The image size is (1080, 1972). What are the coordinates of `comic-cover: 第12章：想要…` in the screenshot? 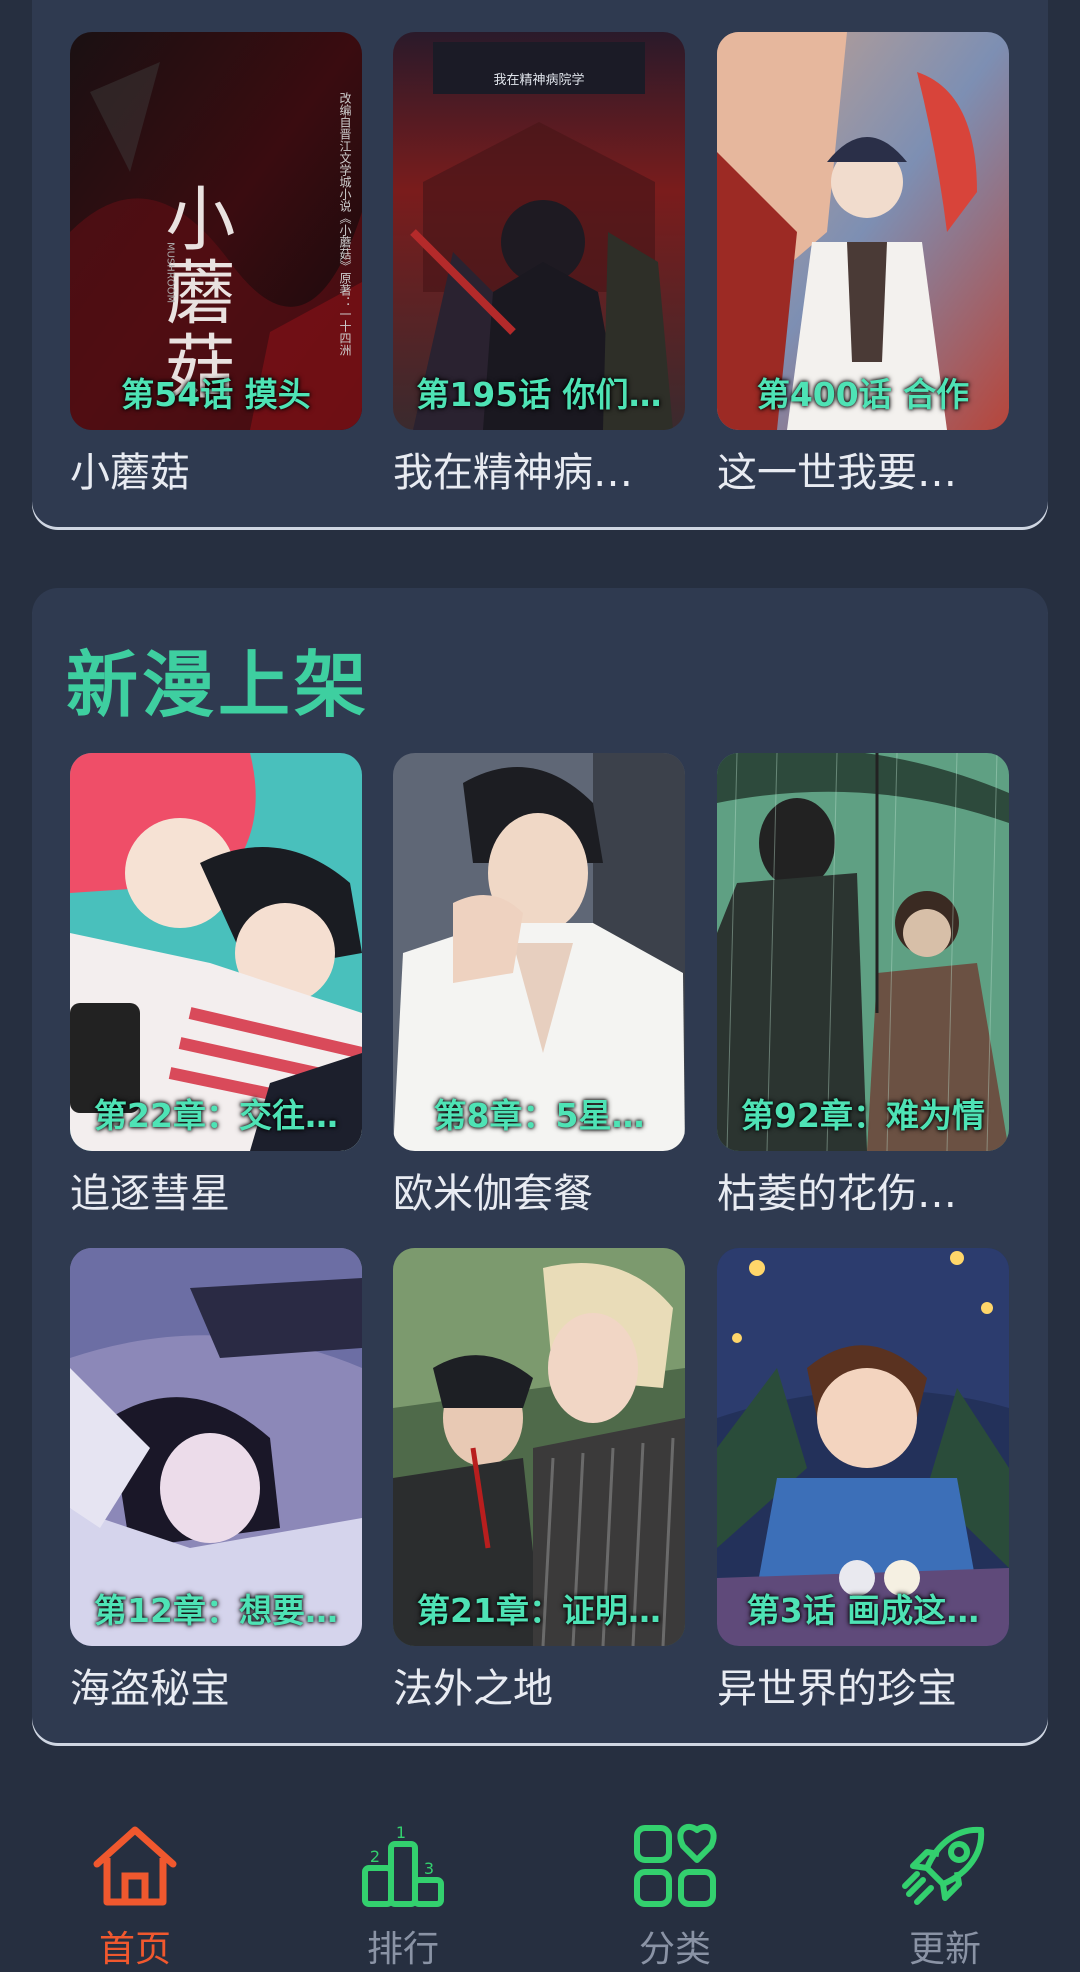 It's located at (216, 1447).